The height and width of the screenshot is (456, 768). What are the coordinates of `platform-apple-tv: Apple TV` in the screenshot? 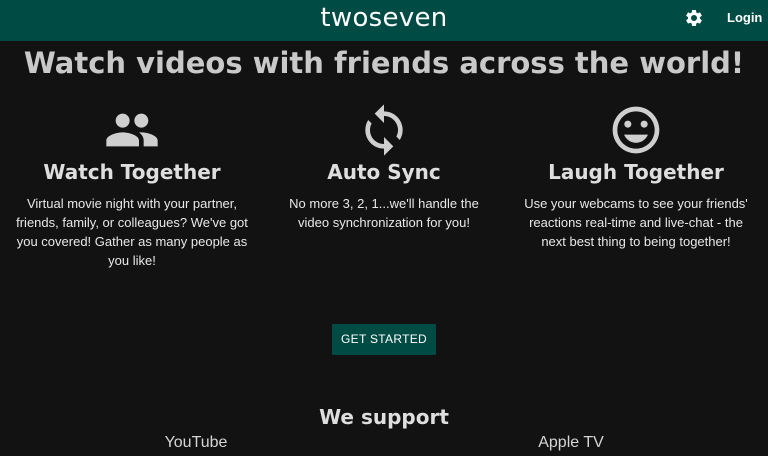 It's located at (571, 442).